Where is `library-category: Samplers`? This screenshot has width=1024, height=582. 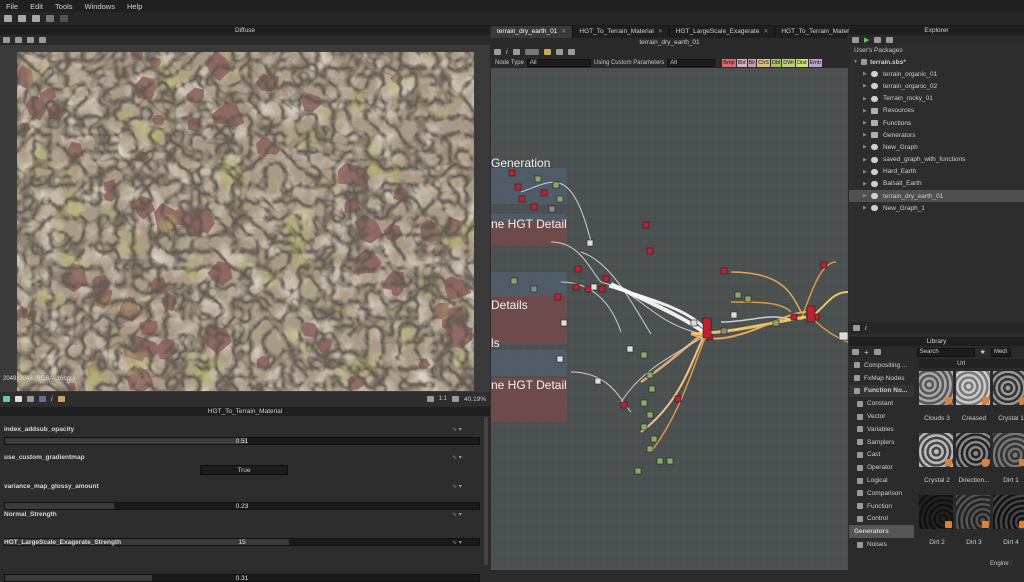
library-category: Samplers is located at coordinates (881, 442).